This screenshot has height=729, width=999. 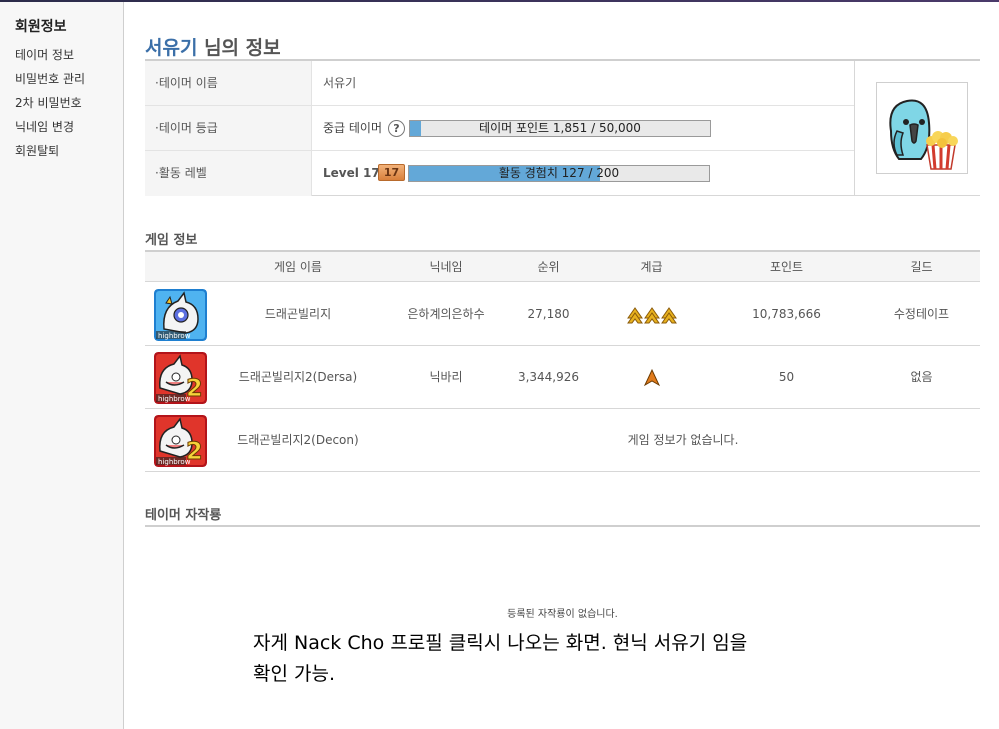 I want to click on game-rank: 27,180, so click(x=548, y=314).